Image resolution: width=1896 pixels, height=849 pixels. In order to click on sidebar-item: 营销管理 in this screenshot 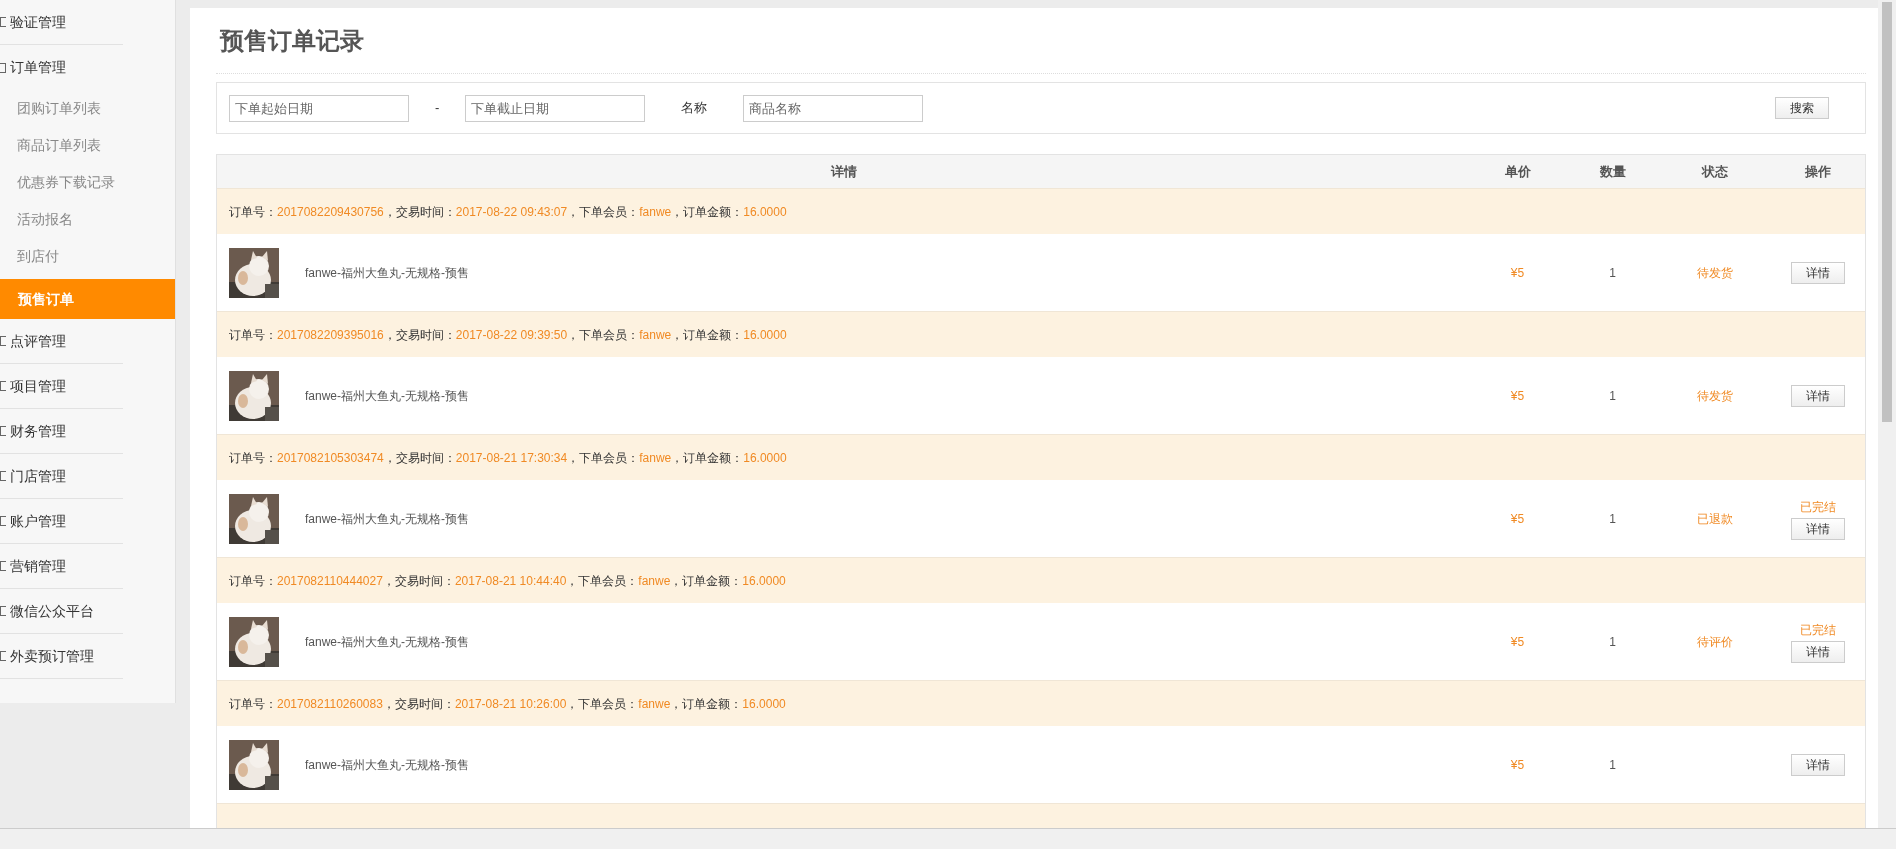, I will do `click(61, 566)`.